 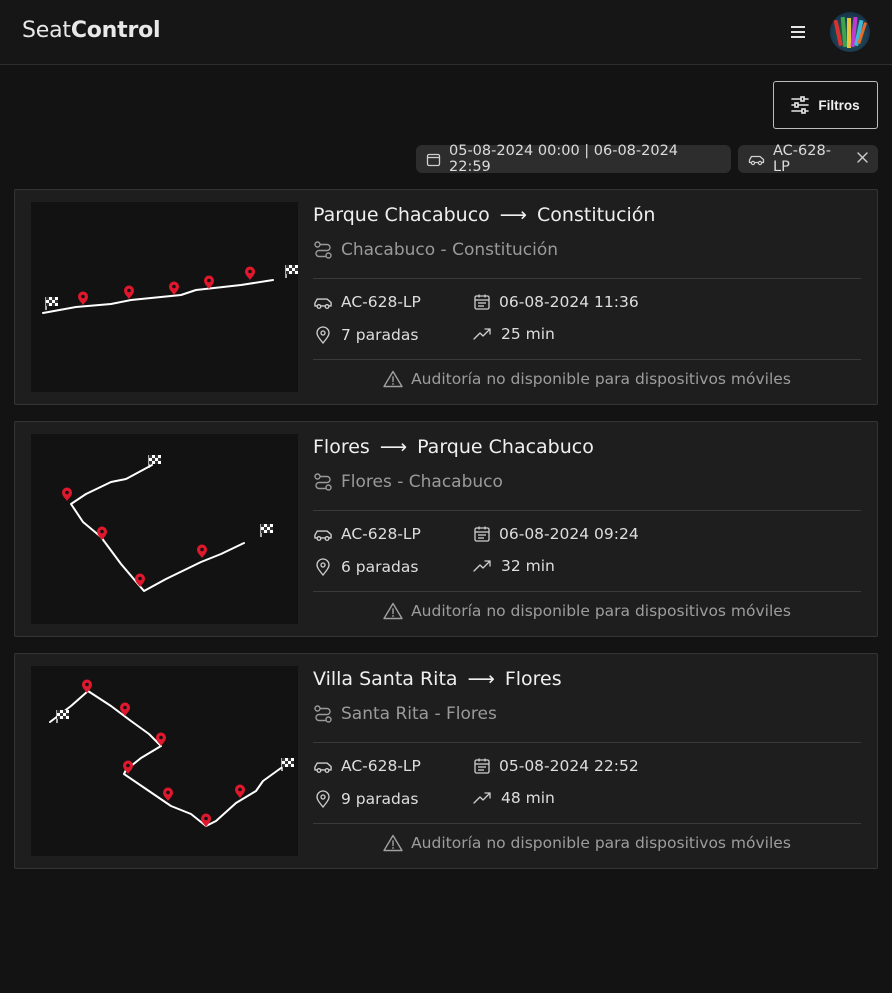 I want to click on date-range-label: 05-08-2024 00:00 | 06-08-2024 22:59, so click(x=564, y=159).